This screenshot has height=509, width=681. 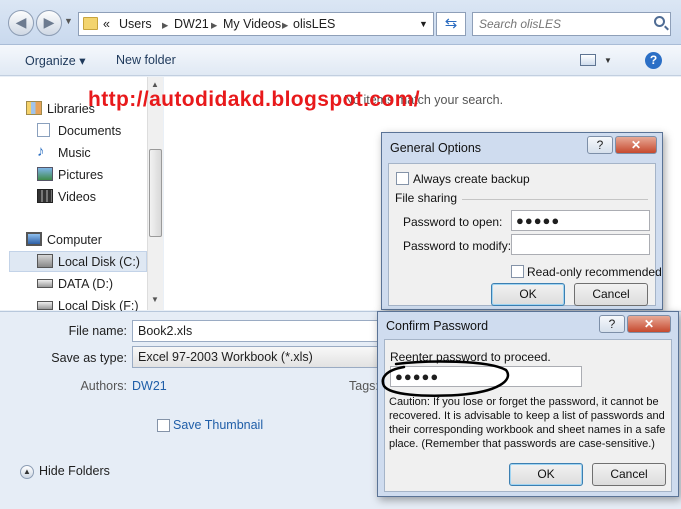 I want to click on save-as-type-select: Excel 97-2003 Workbook (*.xls), so click(x=257, y=357).